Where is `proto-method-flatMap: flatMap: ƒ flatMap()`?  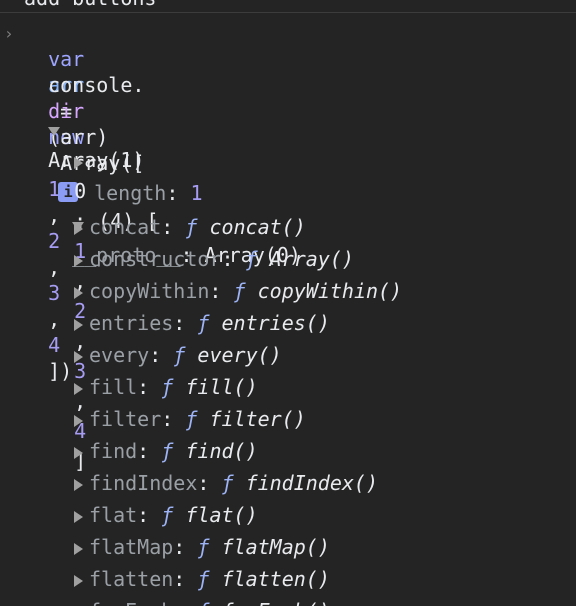
proto-method-flatMap: flatMap: ƒ flatMap() is located at coordinates (202, 547).